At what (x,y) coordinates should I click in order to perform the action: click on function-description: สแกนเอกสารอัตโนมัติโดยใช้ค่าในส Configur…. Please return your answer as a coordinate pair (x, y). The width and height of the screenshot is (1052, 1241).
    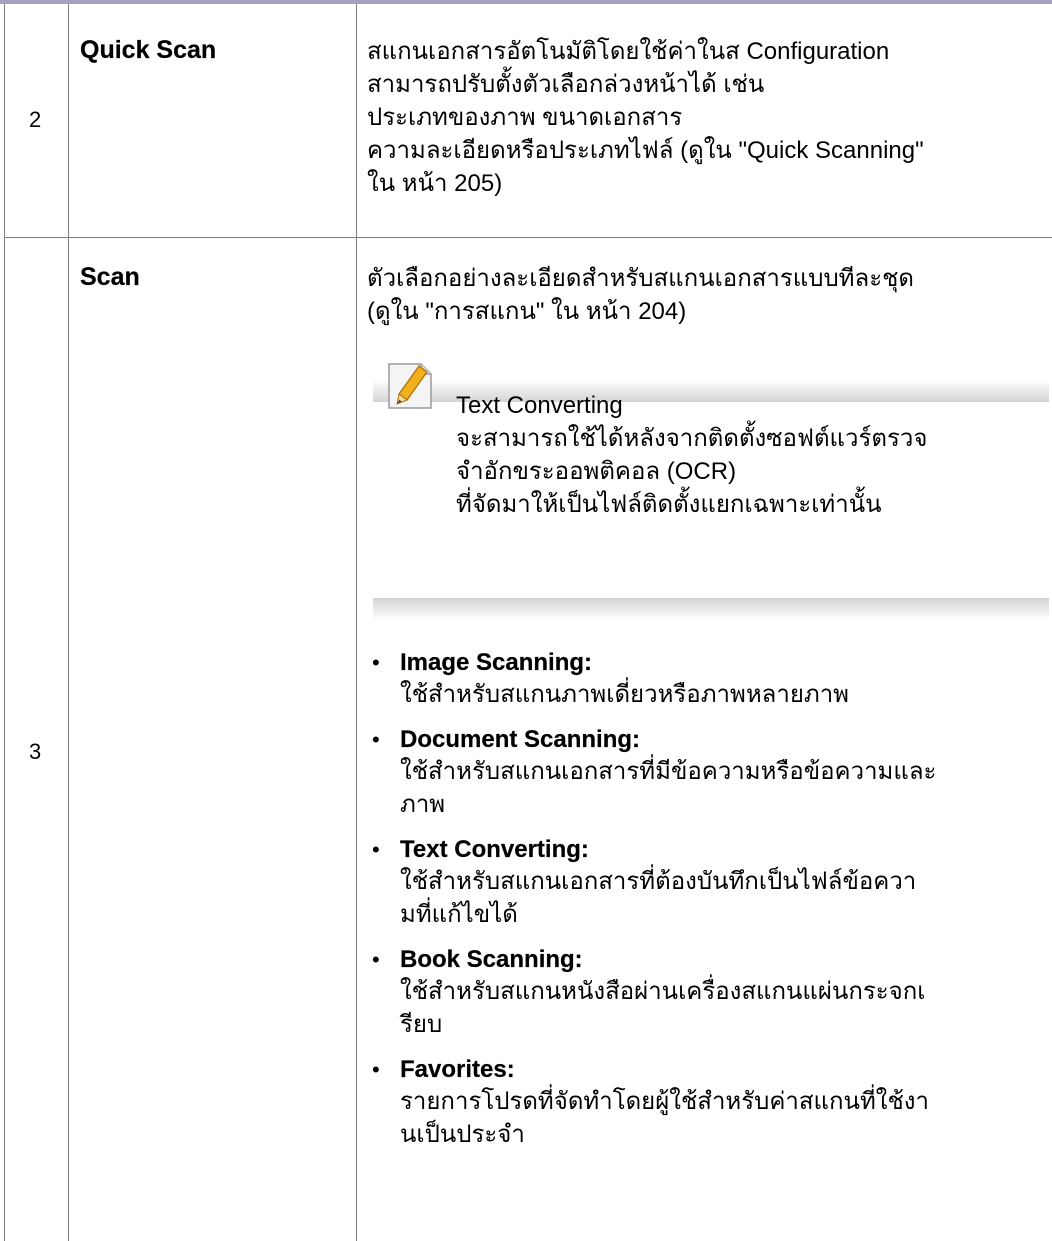
    Looking at the image, I should click on (645, 117).